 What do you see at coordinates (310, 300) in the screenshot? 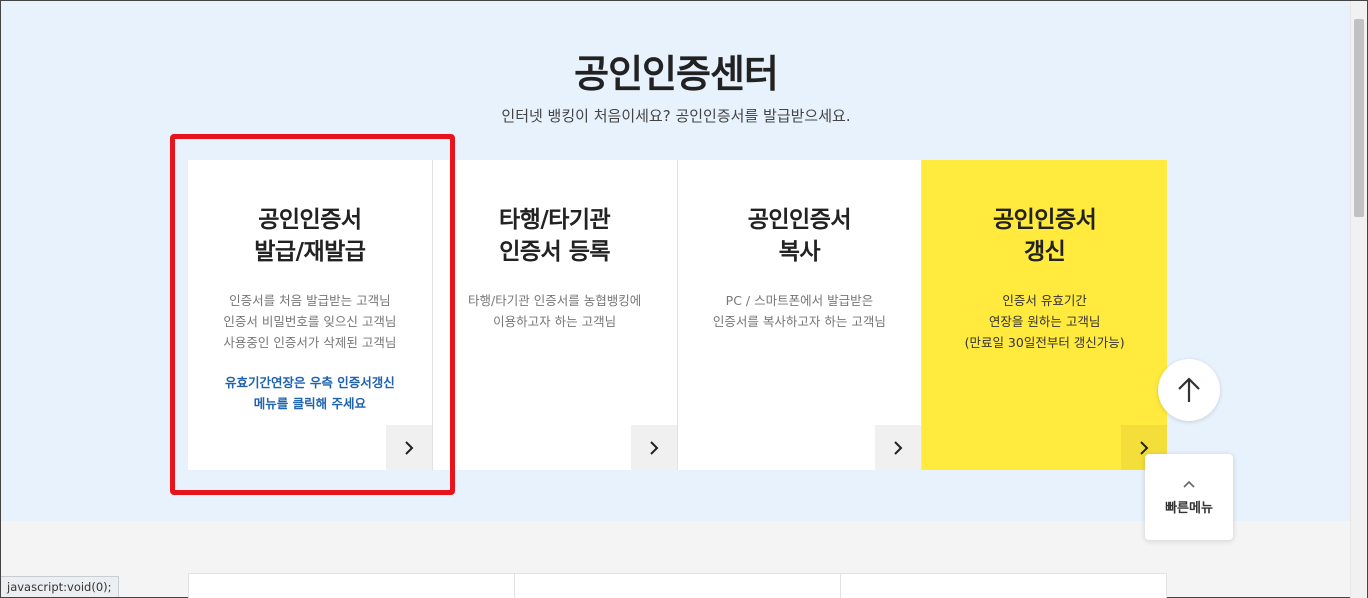
I see `card-desc-line: 인증서를 처음 발급받는 고객님` at bounding box center [310, 300].